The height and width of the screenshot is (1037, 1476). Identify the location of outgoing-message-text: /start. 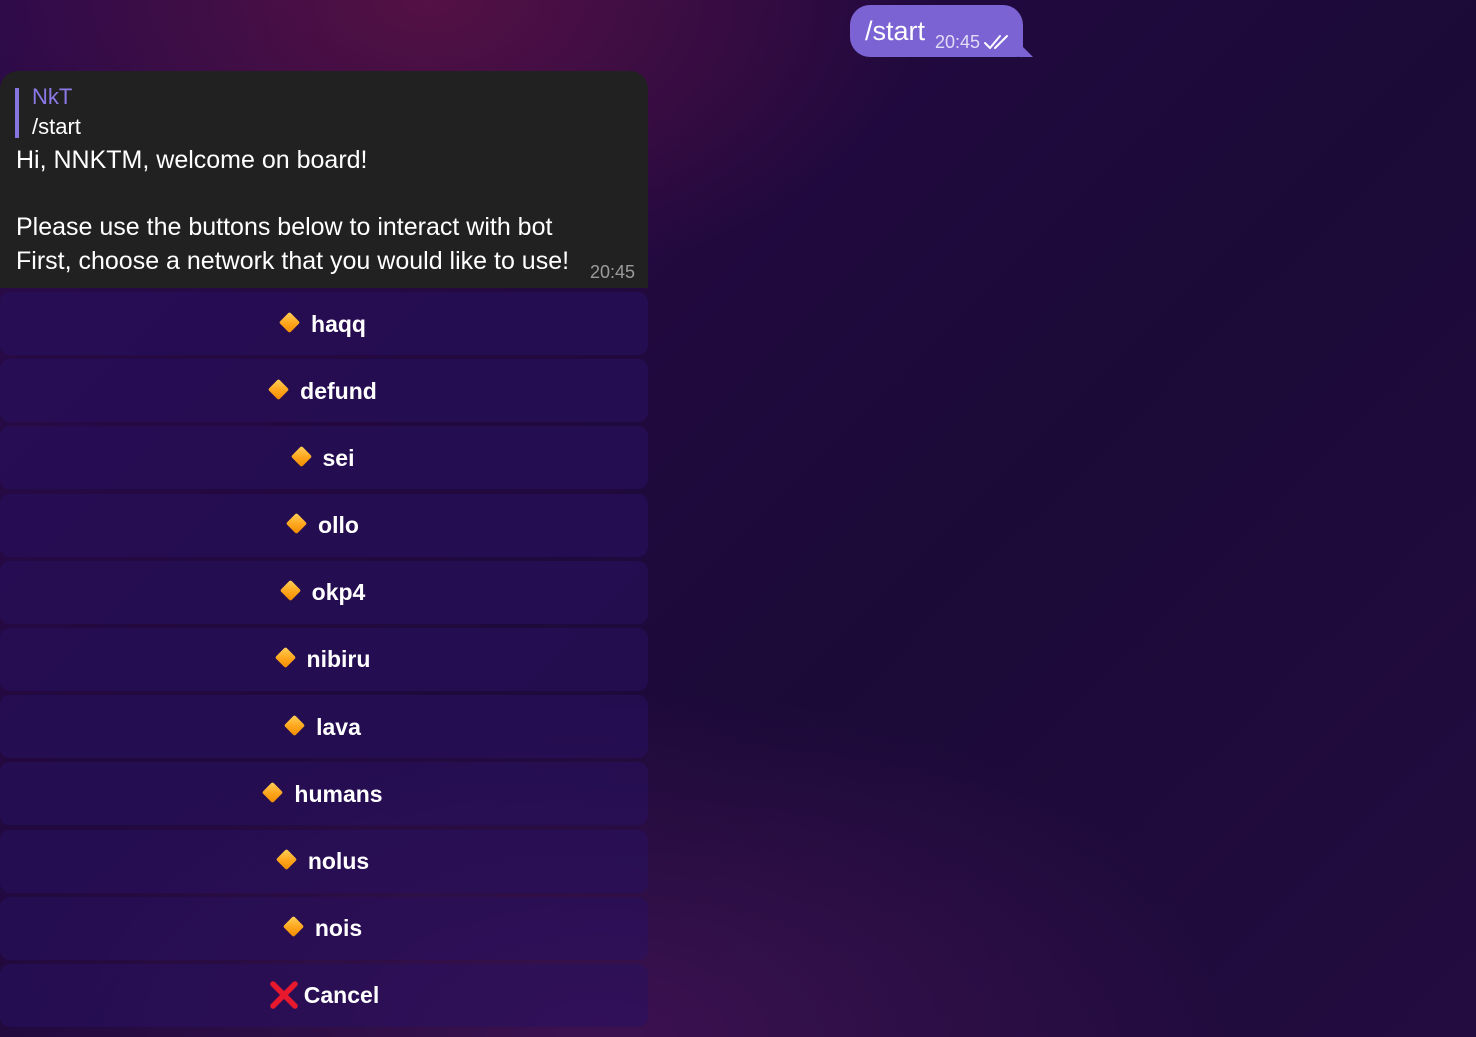
(895, 31).